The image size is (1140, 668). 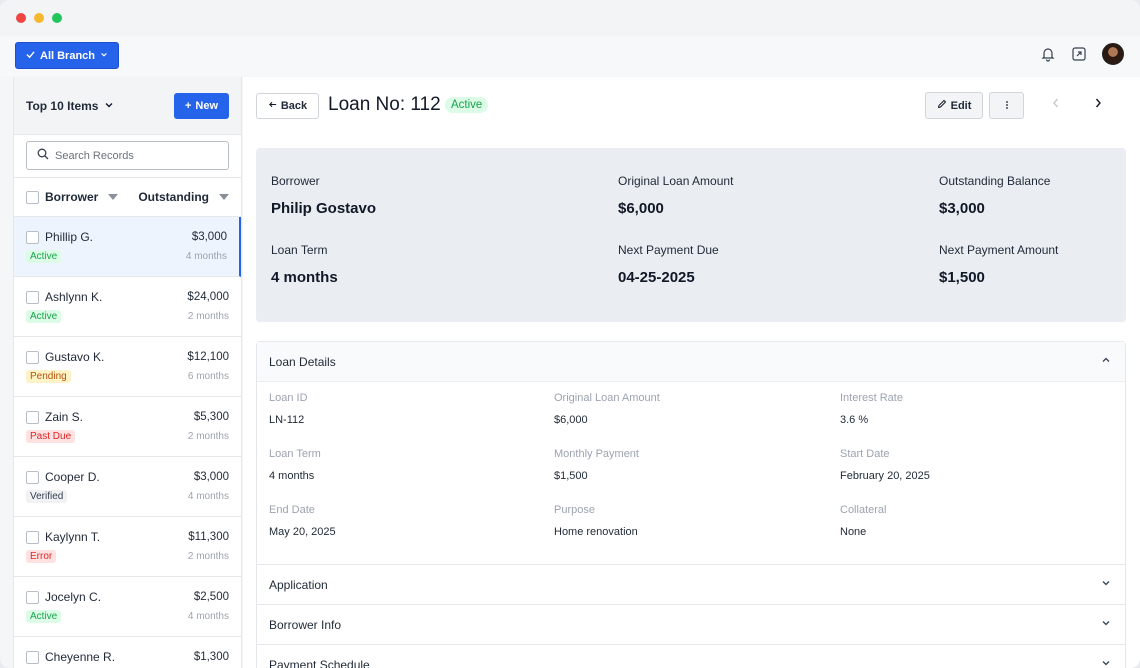 I want to click on monthly-payment-label: Monthly Payment, so click(x=596, y=454).